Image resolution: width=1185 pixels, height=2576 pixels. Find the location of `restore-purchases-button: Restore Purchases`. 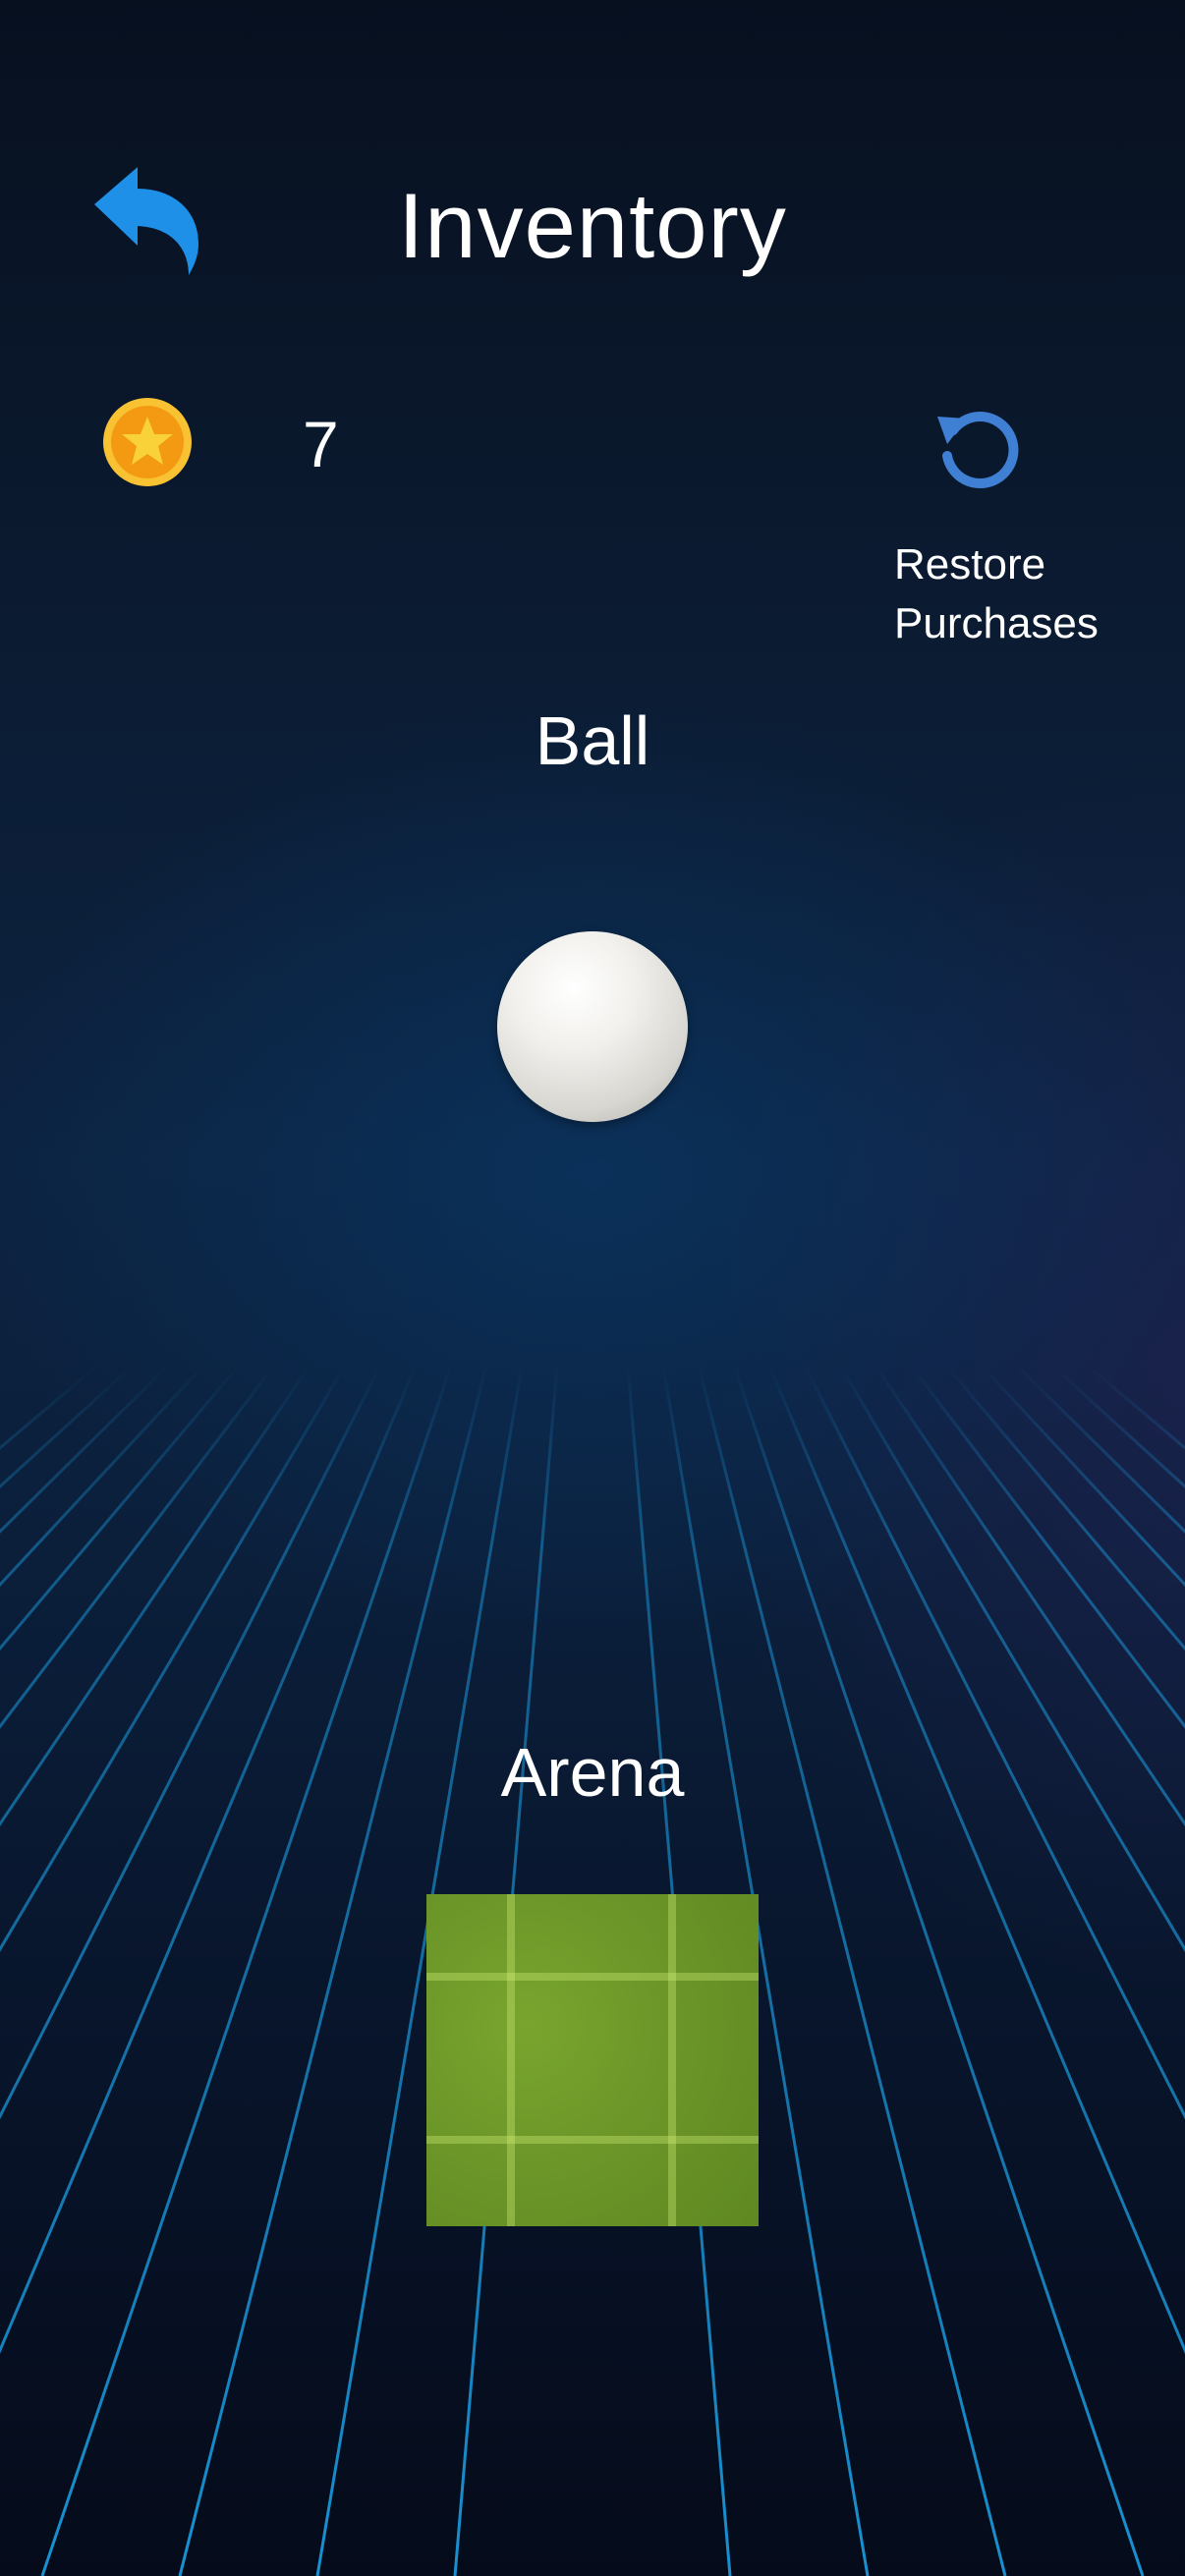

restore-purchases-button: Restore Purchases is located at coordinates (1012, 525).